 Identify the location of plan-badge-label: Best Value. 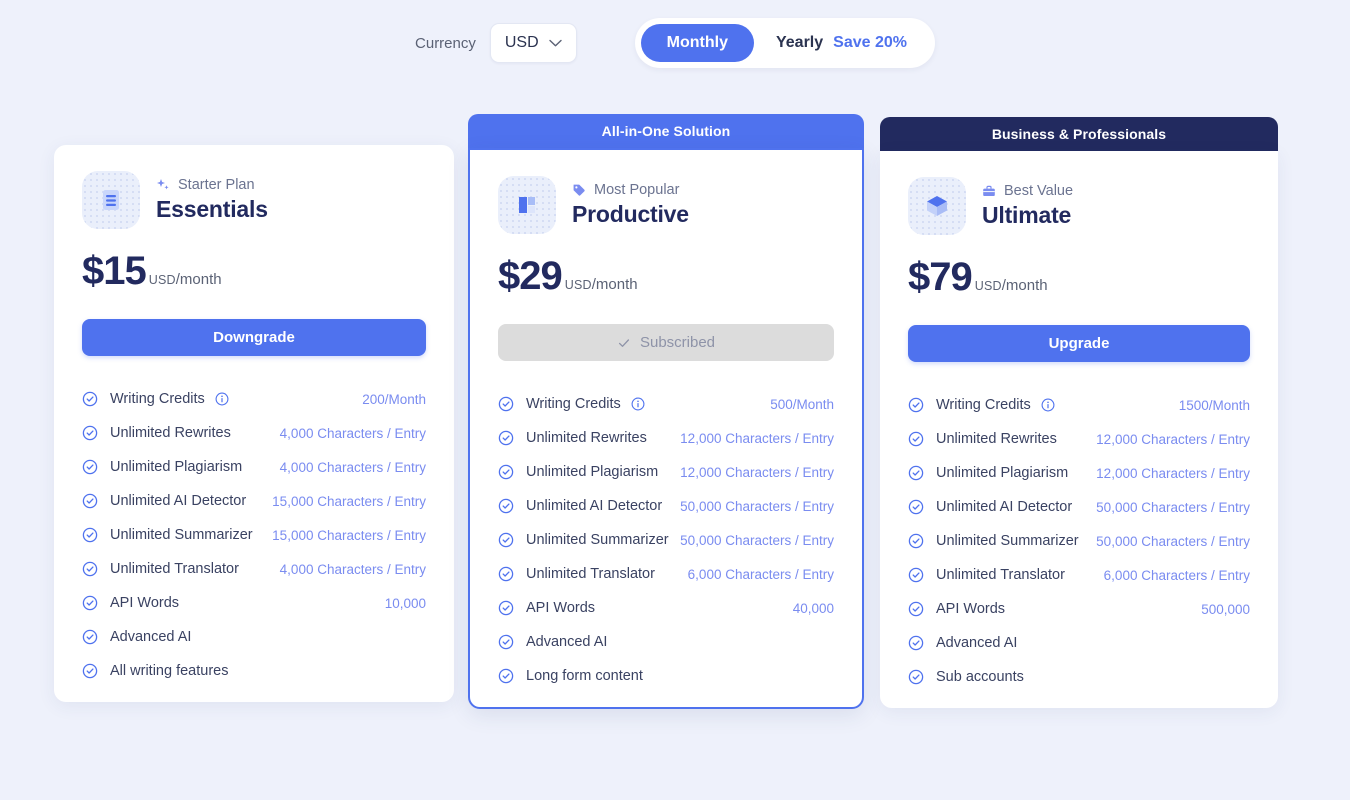
(1039, 191).